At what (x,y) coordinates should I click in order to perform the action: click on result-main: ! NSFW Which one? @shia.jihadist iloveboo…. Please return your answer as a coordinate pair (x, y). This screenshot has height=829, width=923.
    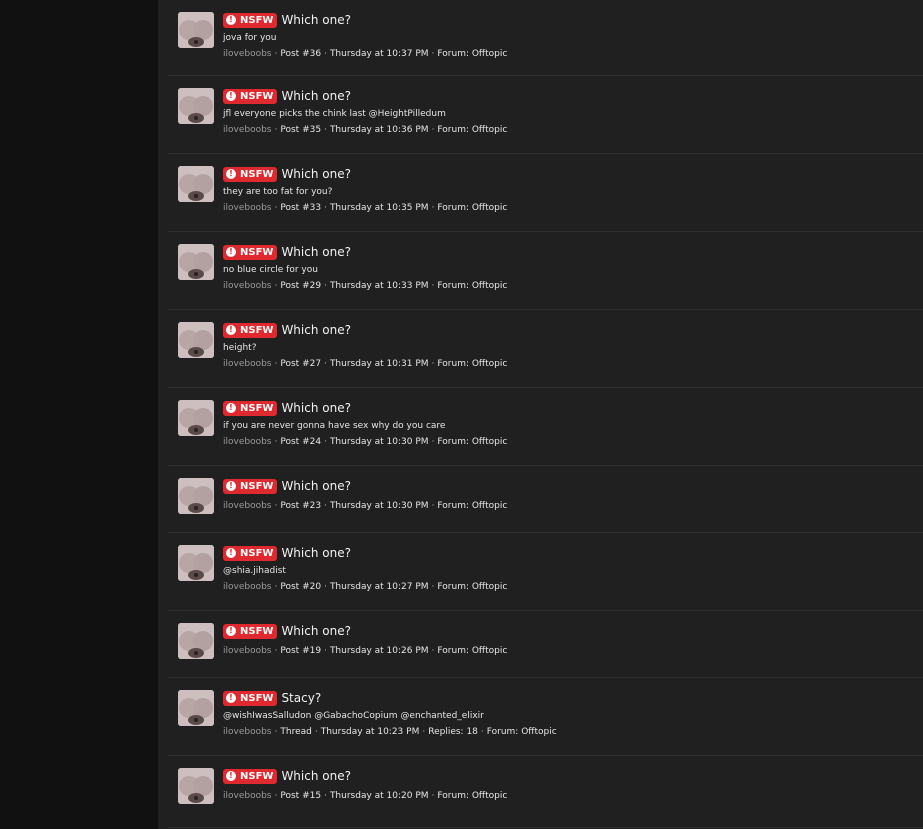
    Looking at the image, I should click on (568, 568).